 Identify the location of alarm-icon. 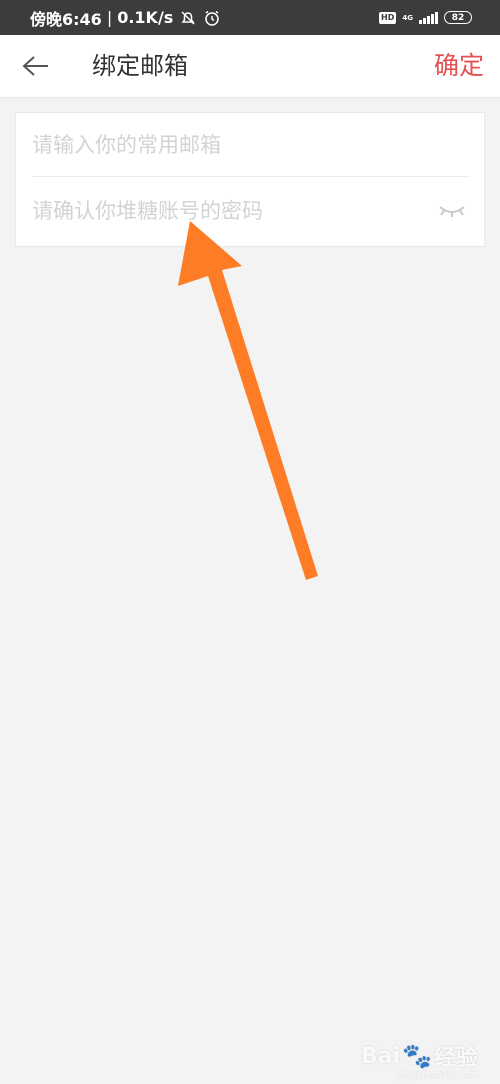
(212, 18).